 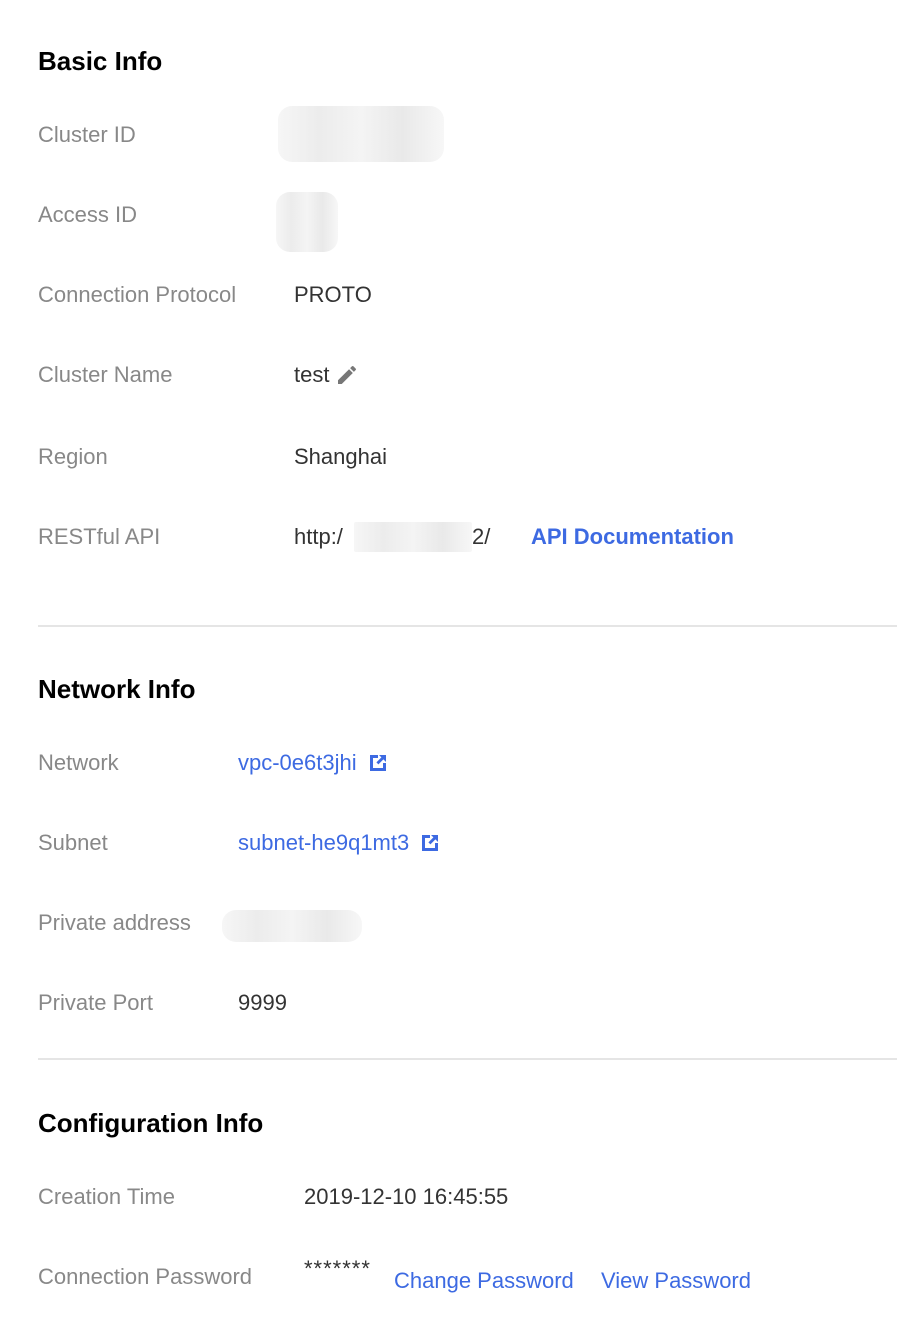 What do you see at coordinates (99, 536) in the screenshot?
I see `restful-api-label: RESTful API` at bounding box center [99, 536].